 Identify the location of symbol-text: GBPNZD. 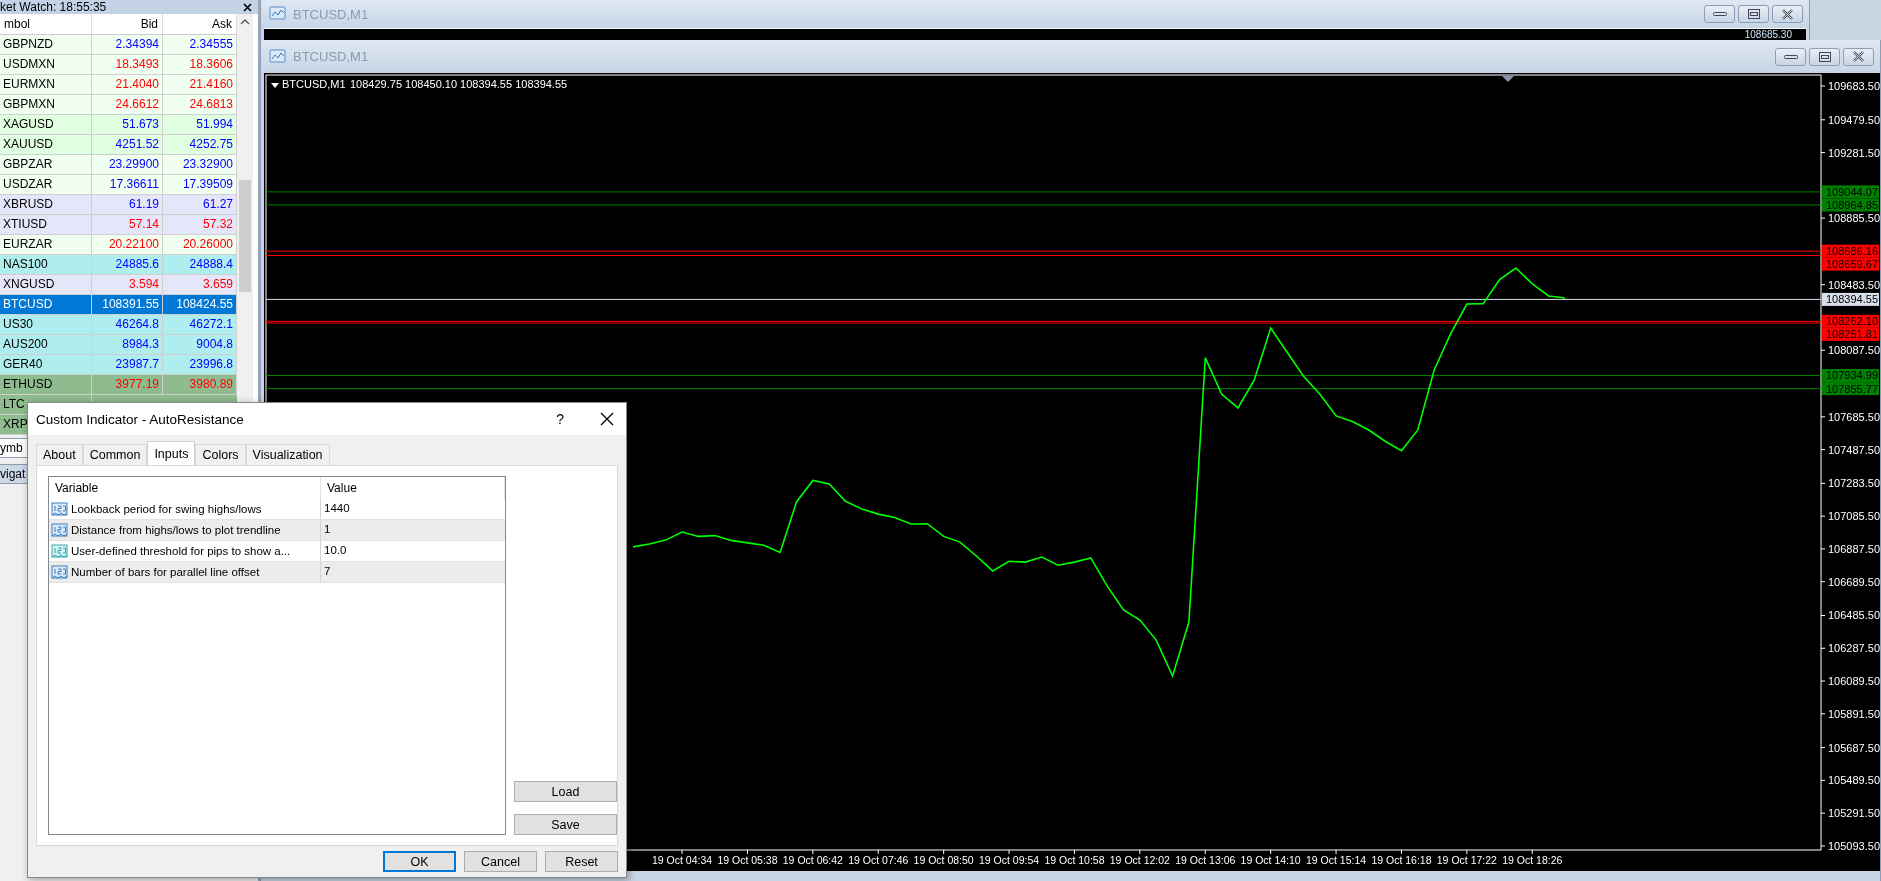
(46, 44).